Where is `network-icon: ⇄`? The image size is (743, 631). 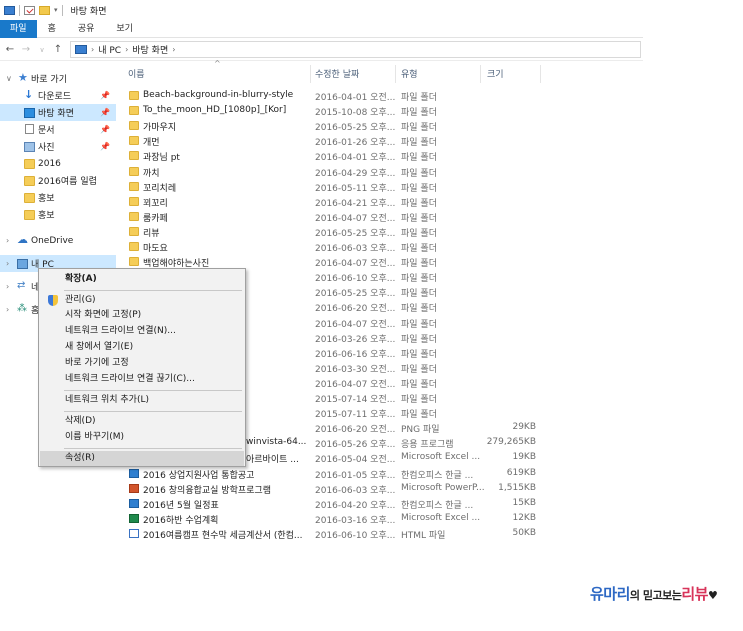
network-icon: ⇄ is located at coordinates (21, 285).